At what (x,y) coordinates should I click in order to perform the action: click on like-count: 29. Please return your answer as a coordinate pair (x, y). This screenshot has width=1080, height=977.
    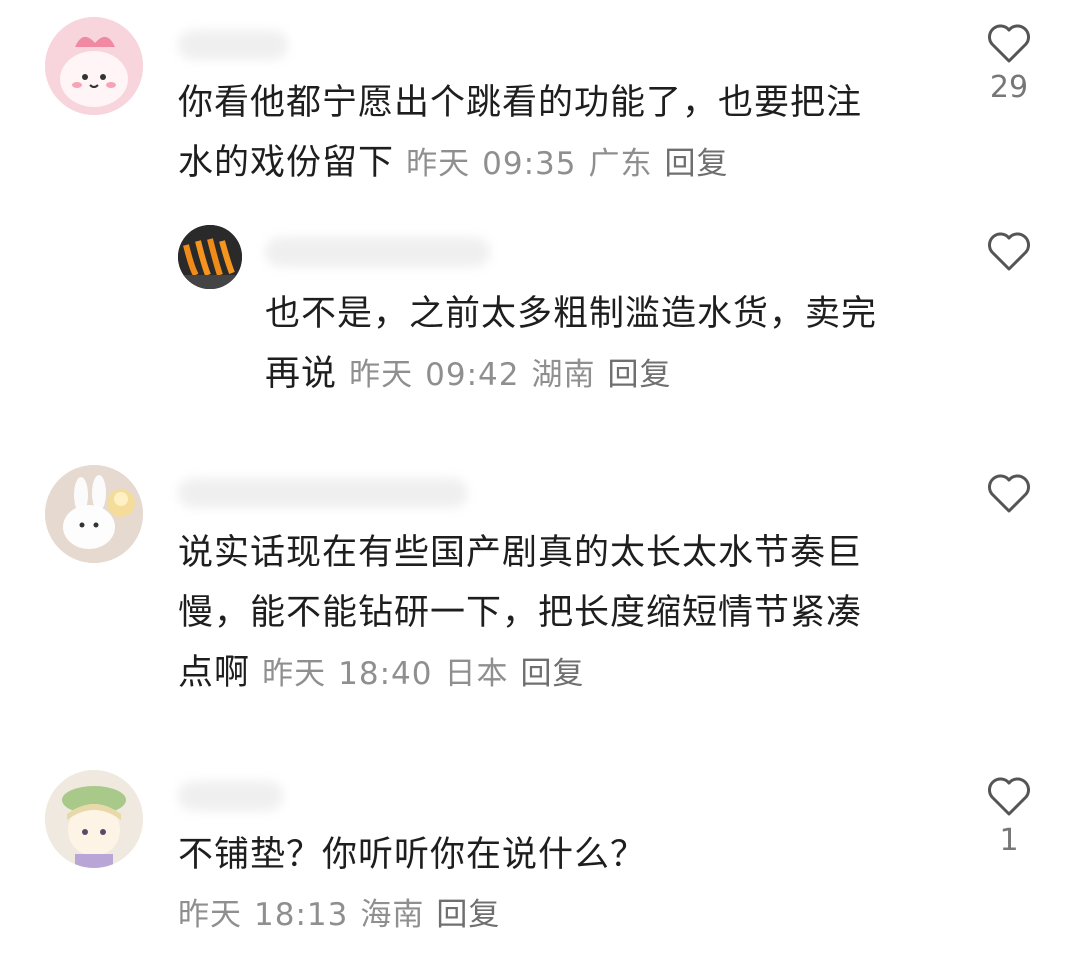
    Looking at the image, I should click on (1009, 87).